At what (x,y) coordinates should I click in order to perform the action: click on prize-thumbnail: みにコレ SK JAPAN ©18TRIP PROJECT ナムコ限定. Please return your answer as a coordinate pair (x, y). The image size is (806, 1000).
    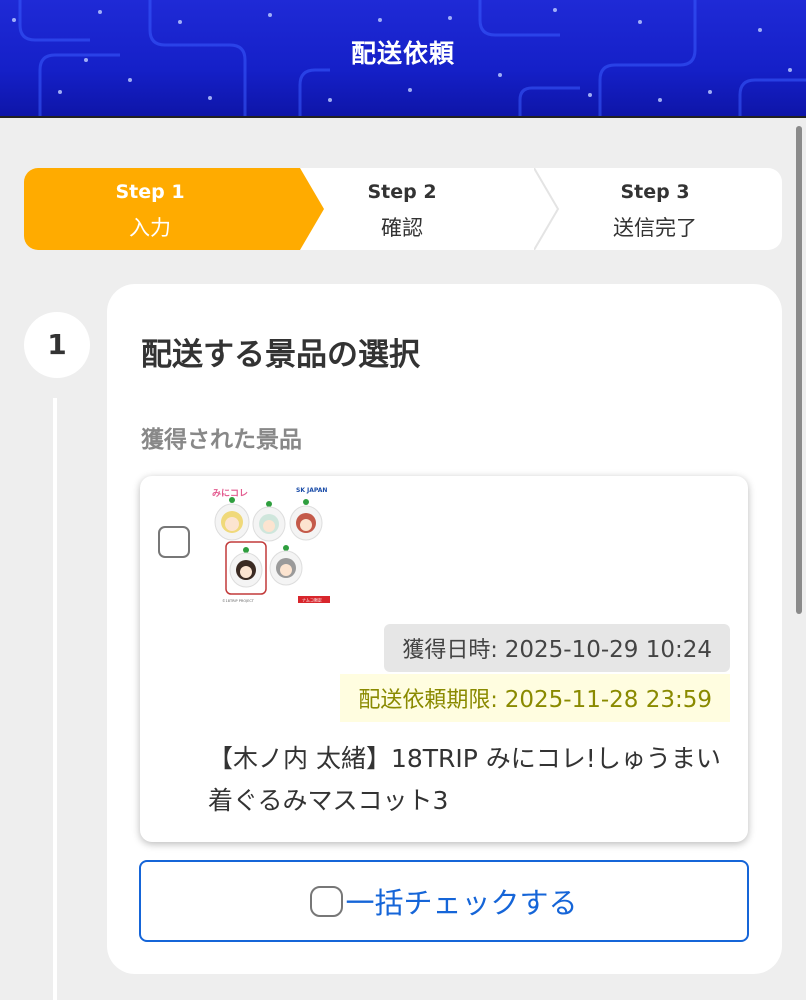
    Looking at the image, I should click on (273, 544).